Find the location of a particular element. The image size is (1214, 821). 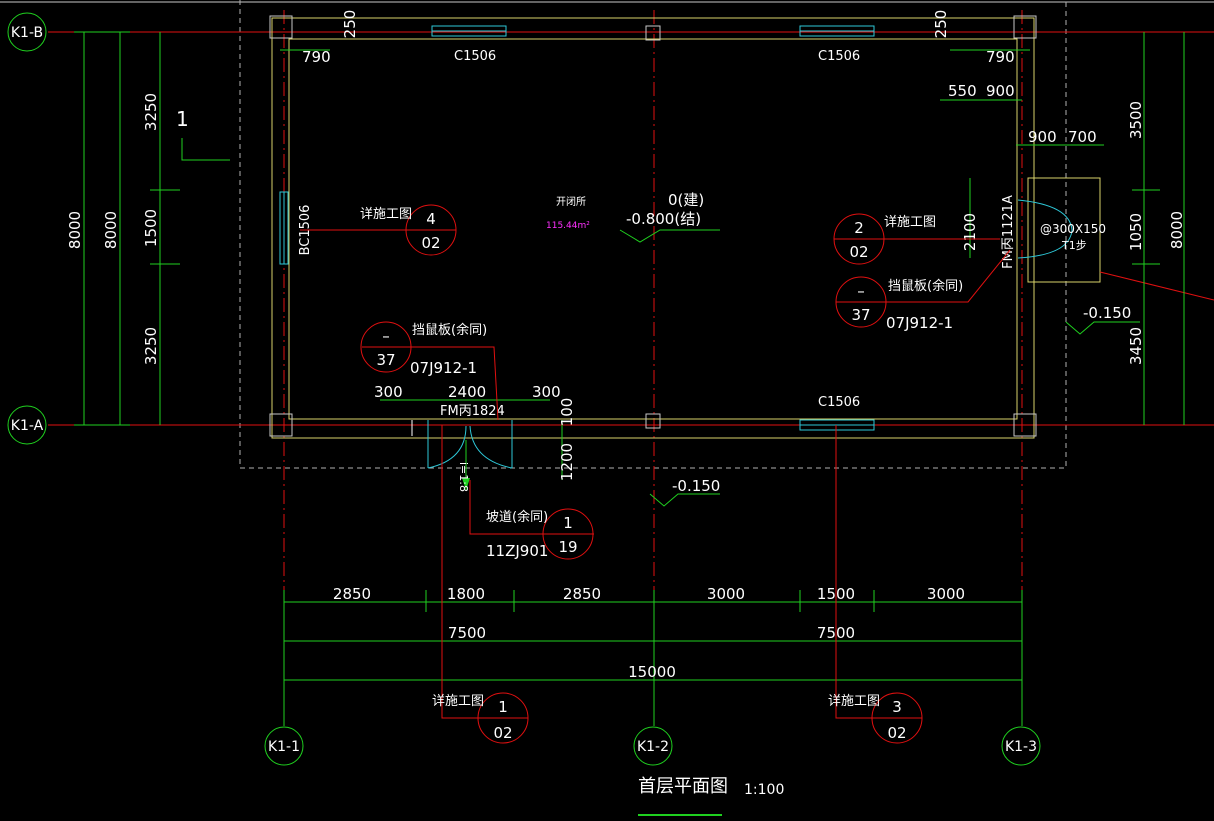

callout-detail-1-02: 详施工图 1 02 is located at coordinates (480, 584).